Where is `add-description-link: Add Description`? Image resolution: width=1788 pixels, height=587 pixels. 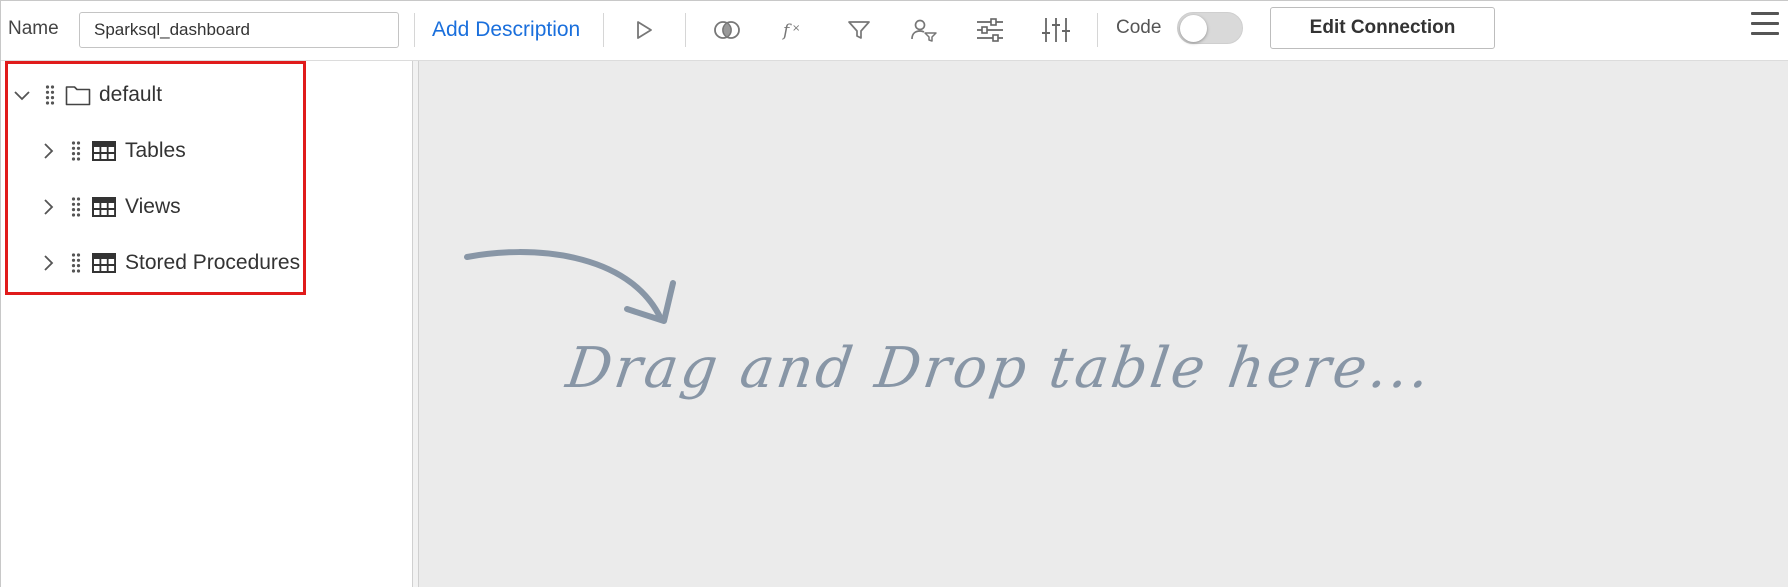 add-description-link: Add Description is located at coordinates (506, 30).